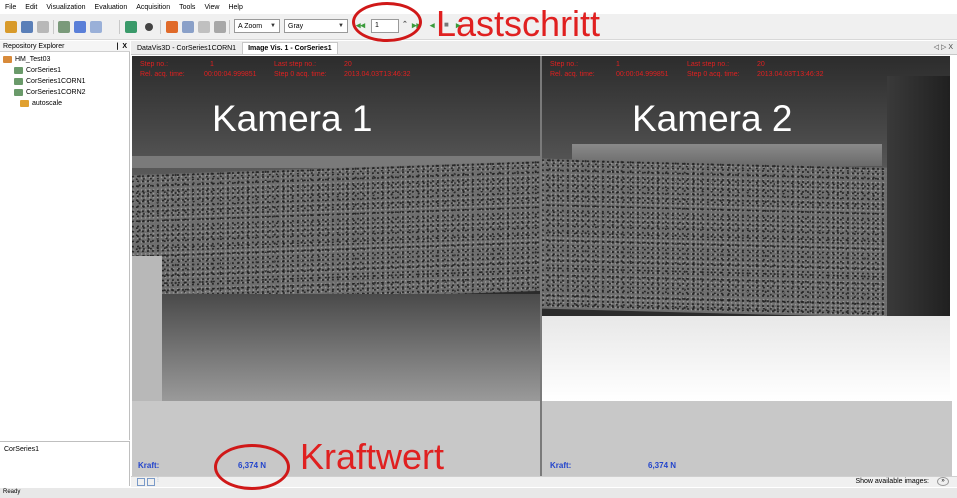 This screenshot has width=957, height=498. Describe the element at coordinates (712, 118) in the screenshot. I see `camera-2-label: Kamera 2` at that location.